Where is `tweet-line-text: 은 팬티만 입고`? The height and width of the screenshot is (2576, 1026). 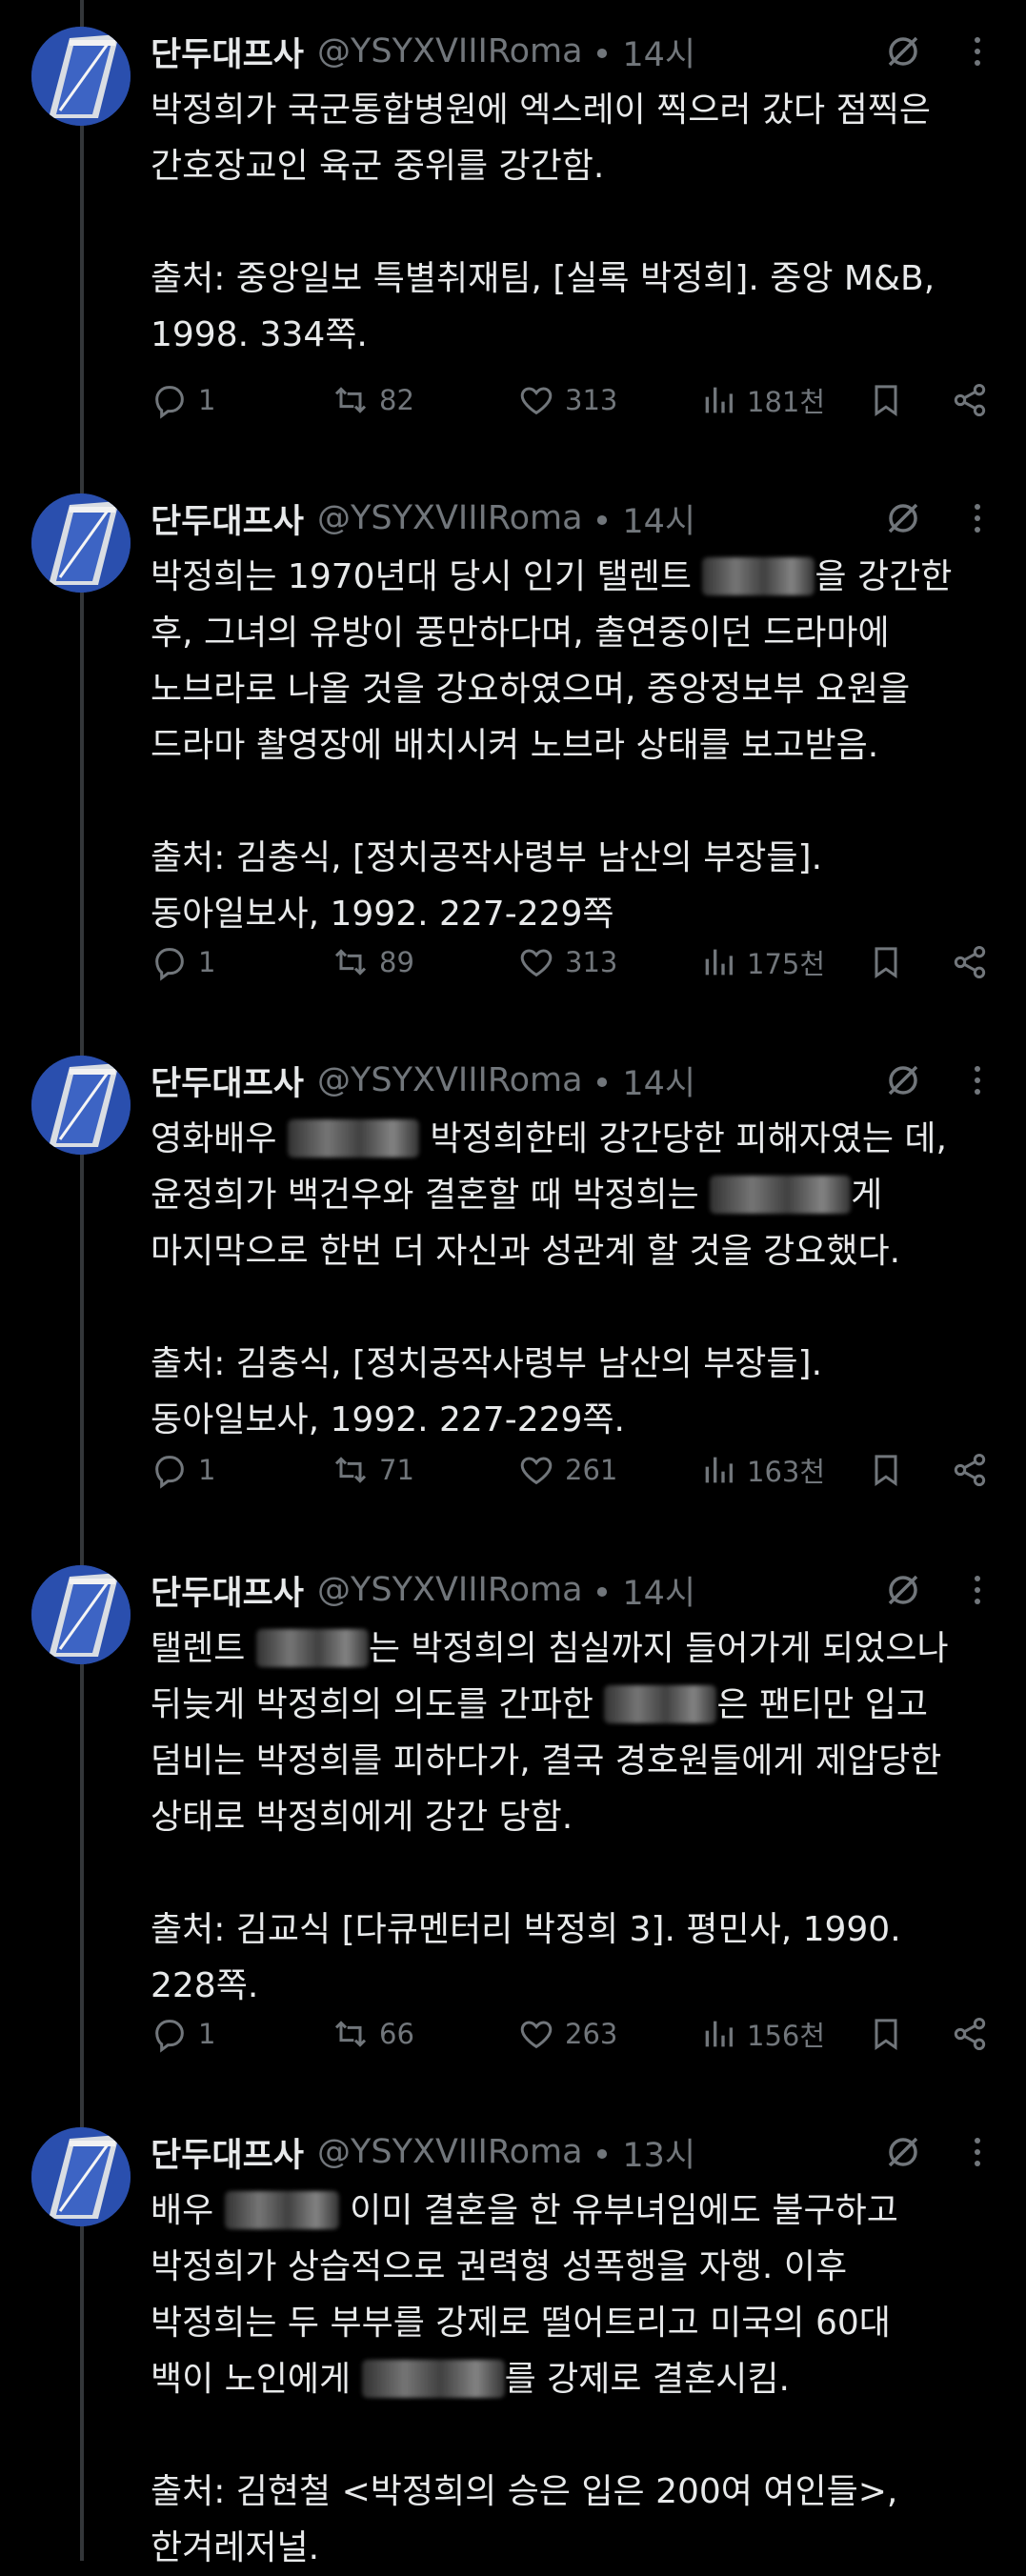 tweet-line-text: 은 팬티만 입고 is located at coordinates (822, 1705).